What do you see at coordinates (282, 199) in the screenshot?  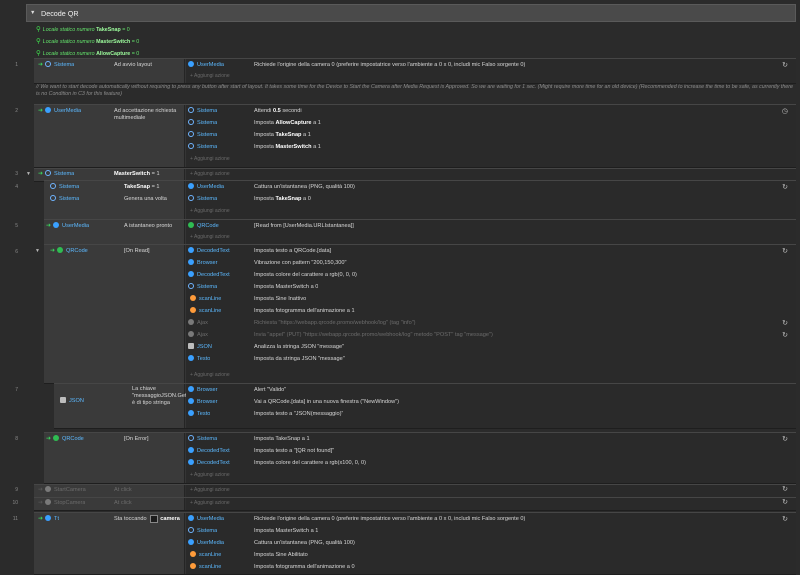 I see `action-text: Imposta TakeSnap a 0` at bounding box center [282, 199].